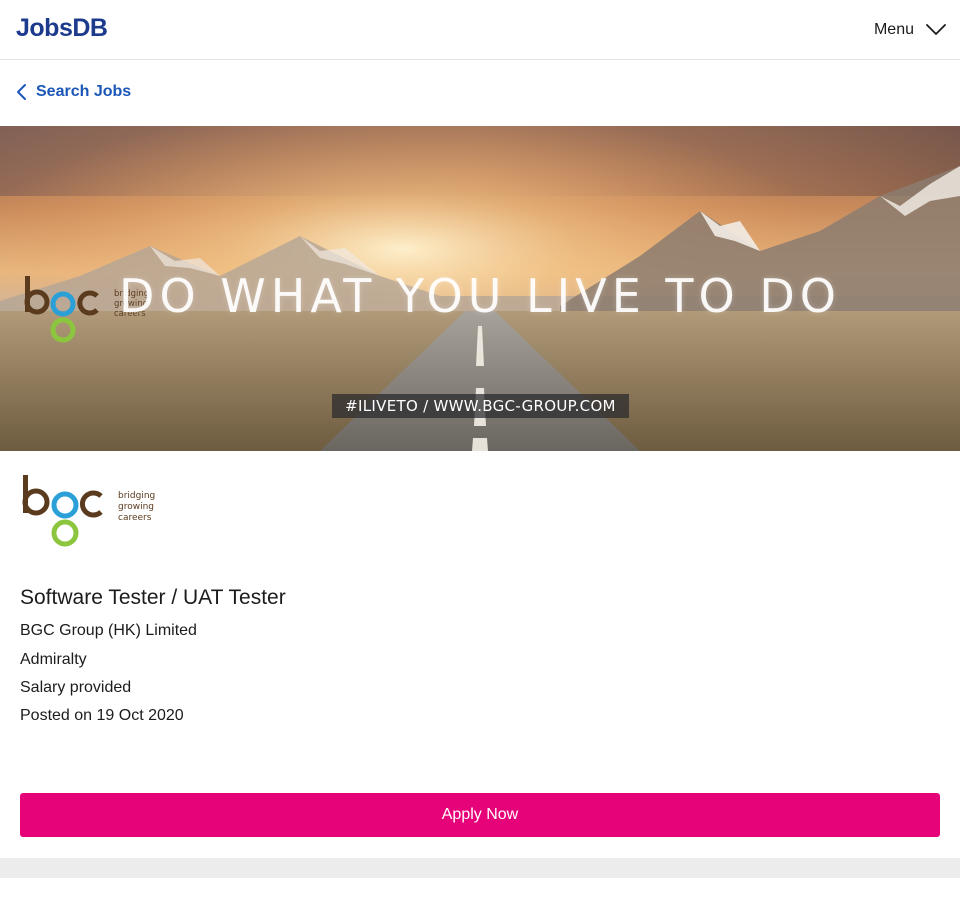  I want to click on back-to-search-link: Search Jobs, so click(73, 92).